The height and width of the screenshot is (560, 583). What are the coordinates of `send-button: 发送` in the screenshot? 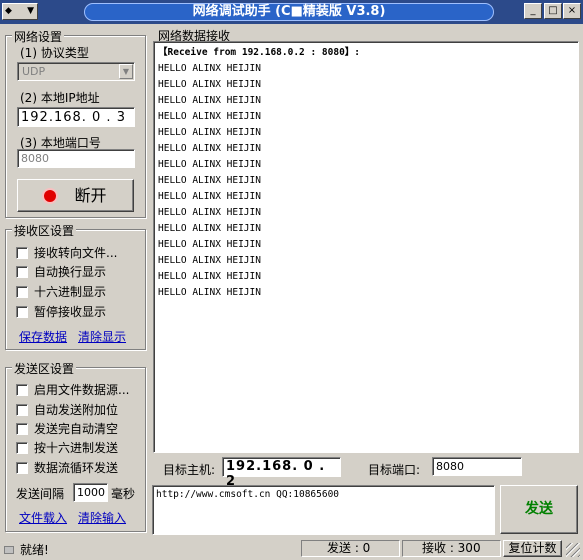 It's located at (539, 509).